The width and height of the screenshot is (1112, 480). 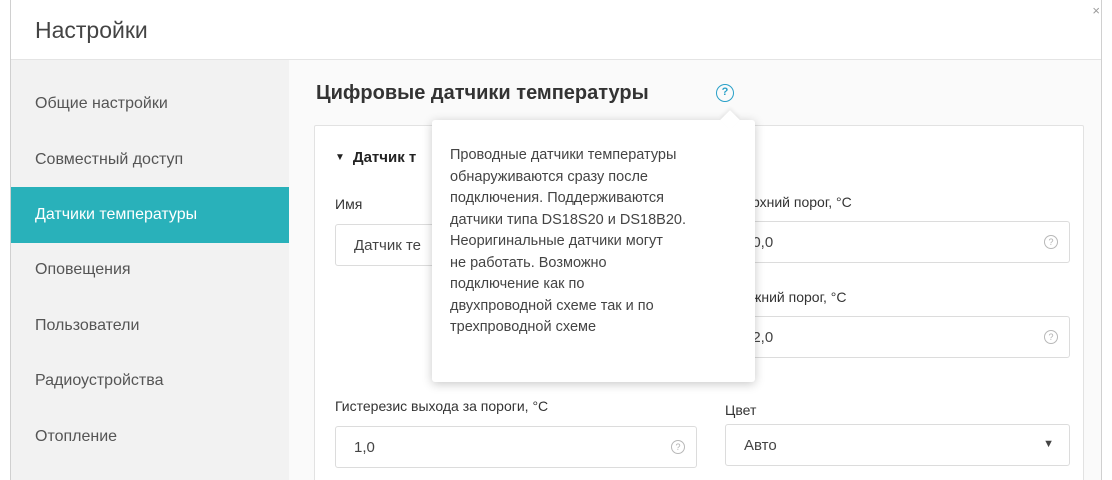 I want to click on dialog-header: Настройки, so click(x=556, y=30).